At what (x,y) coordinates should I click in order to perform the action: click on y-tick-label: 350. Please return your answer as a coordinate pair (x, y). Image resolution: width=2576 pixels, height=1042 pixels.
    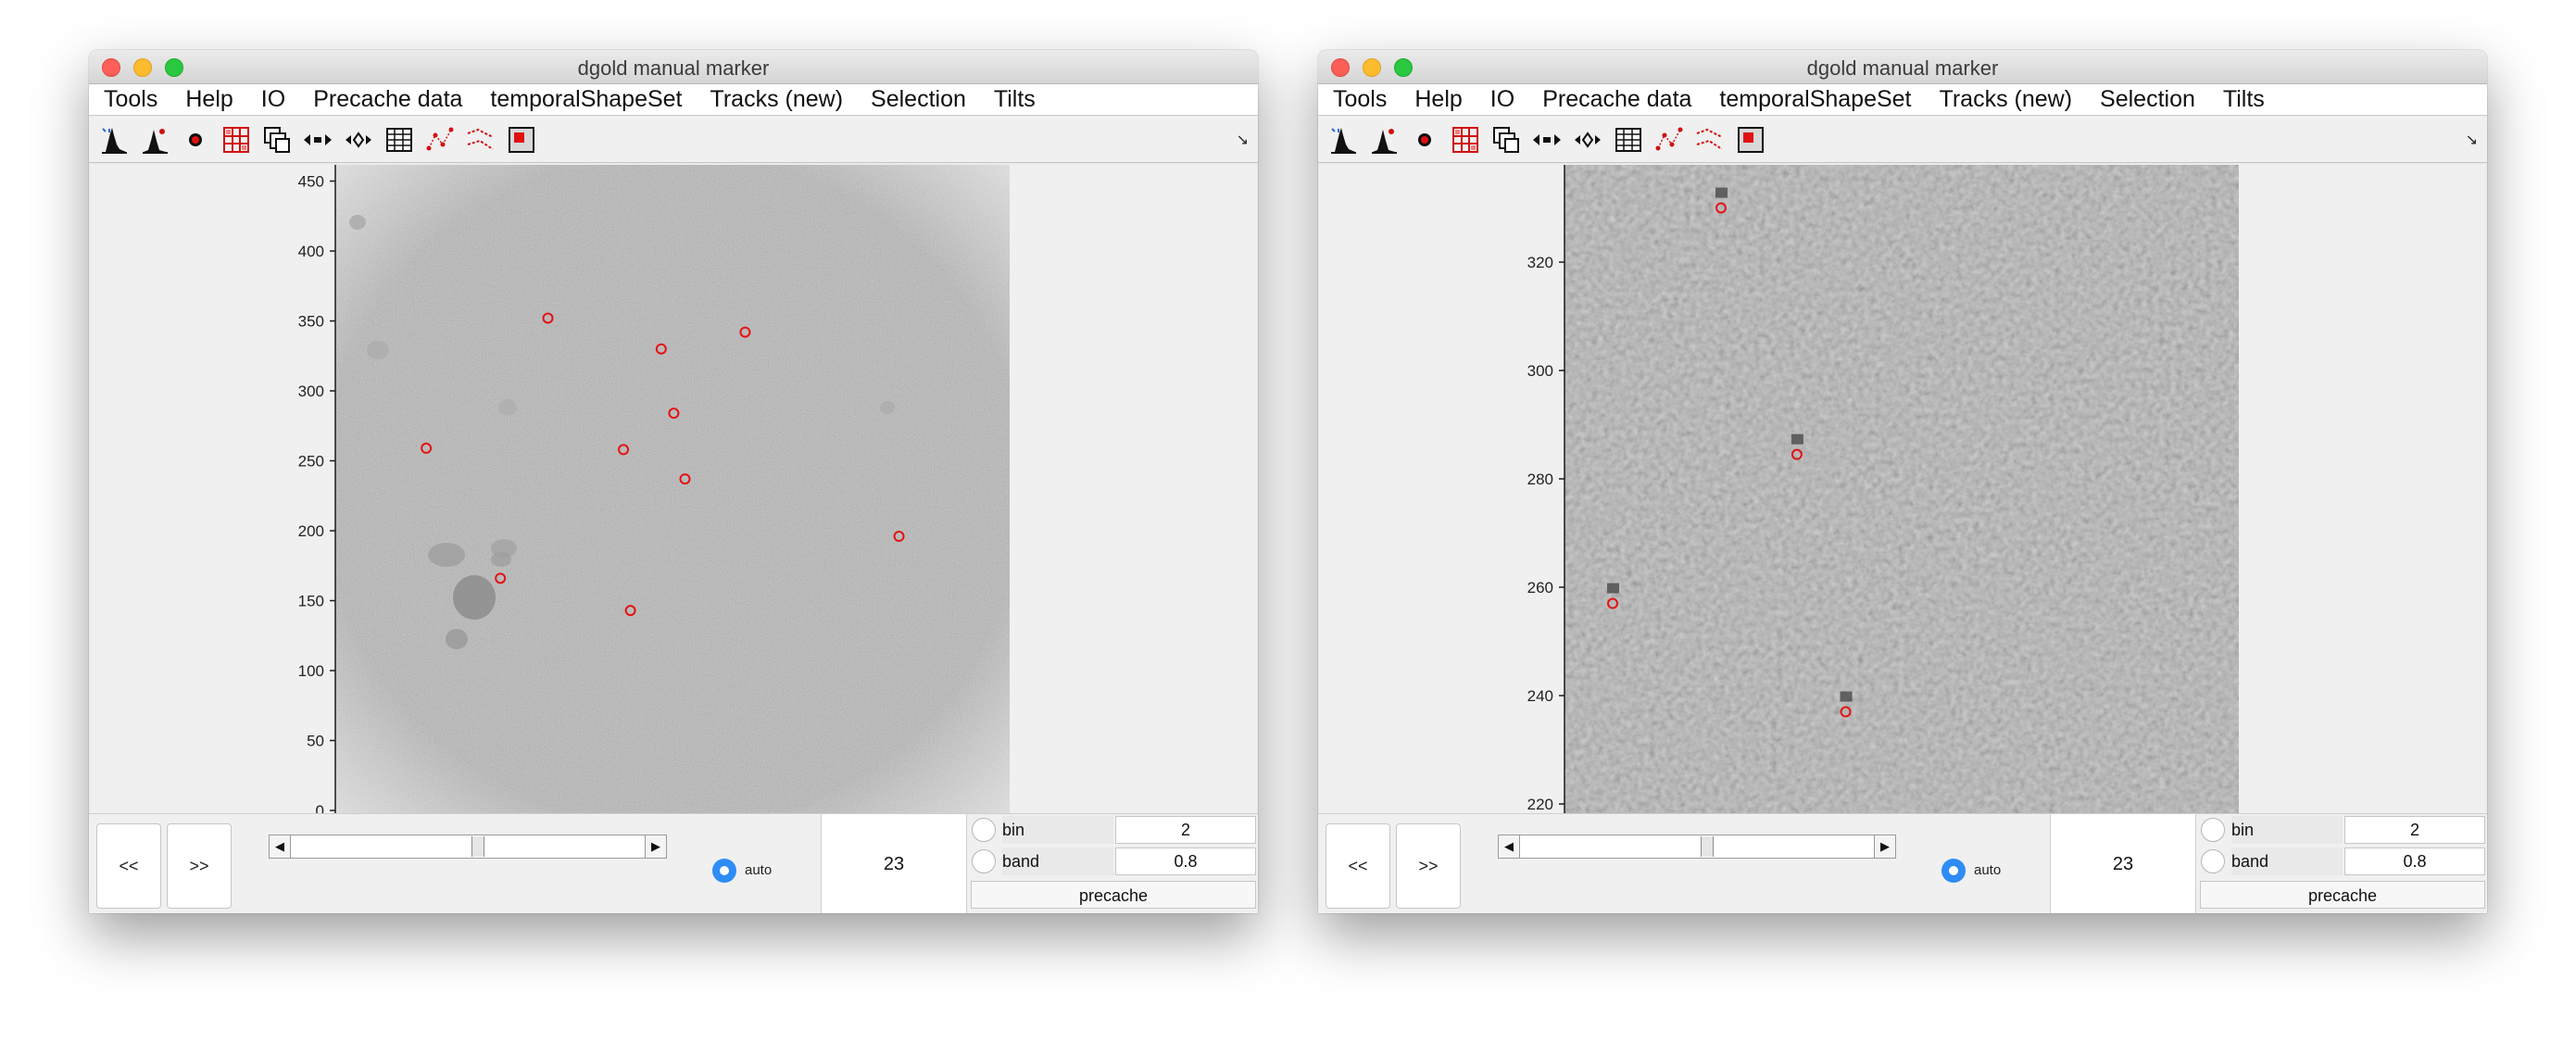
    Looking at the image, I should click on (311, 322).